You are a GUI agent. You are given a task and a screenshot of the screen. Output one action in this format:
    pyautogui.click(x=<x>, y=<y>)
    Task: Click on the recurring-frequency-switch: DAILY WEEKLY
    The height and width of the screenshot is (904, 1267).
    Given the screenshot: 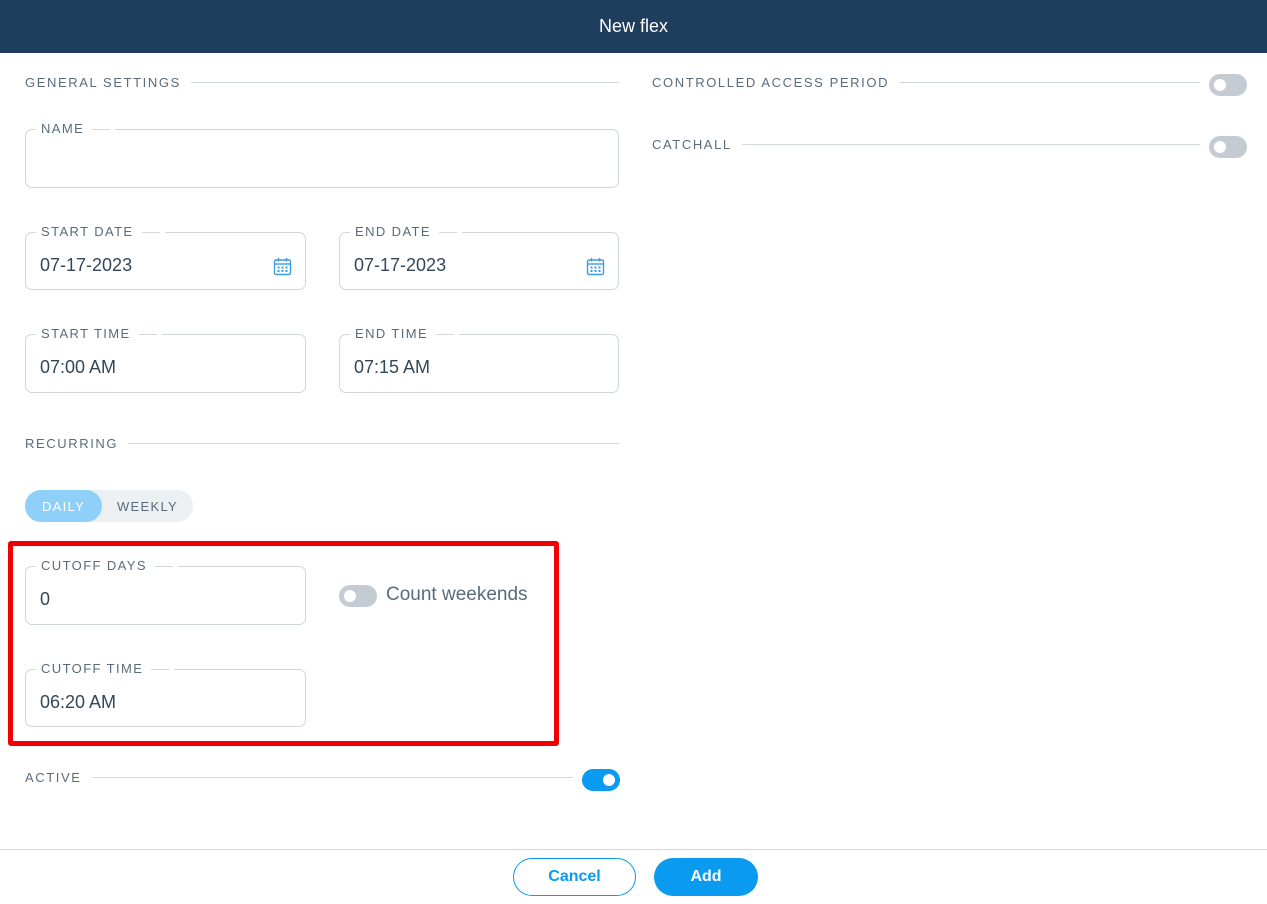 What is the action you would take?
    pyautogui.click(x=109, y=506)
    